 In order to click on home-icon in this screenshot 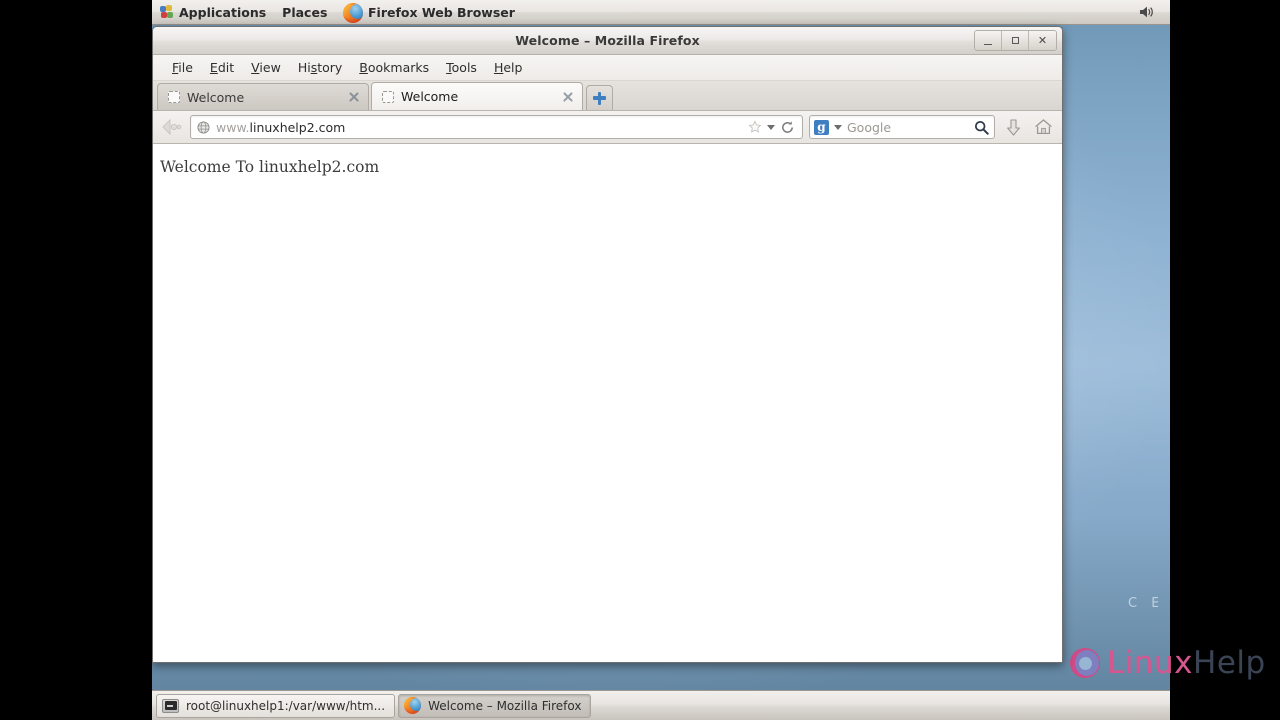, I will do `click(1043, 127)`.